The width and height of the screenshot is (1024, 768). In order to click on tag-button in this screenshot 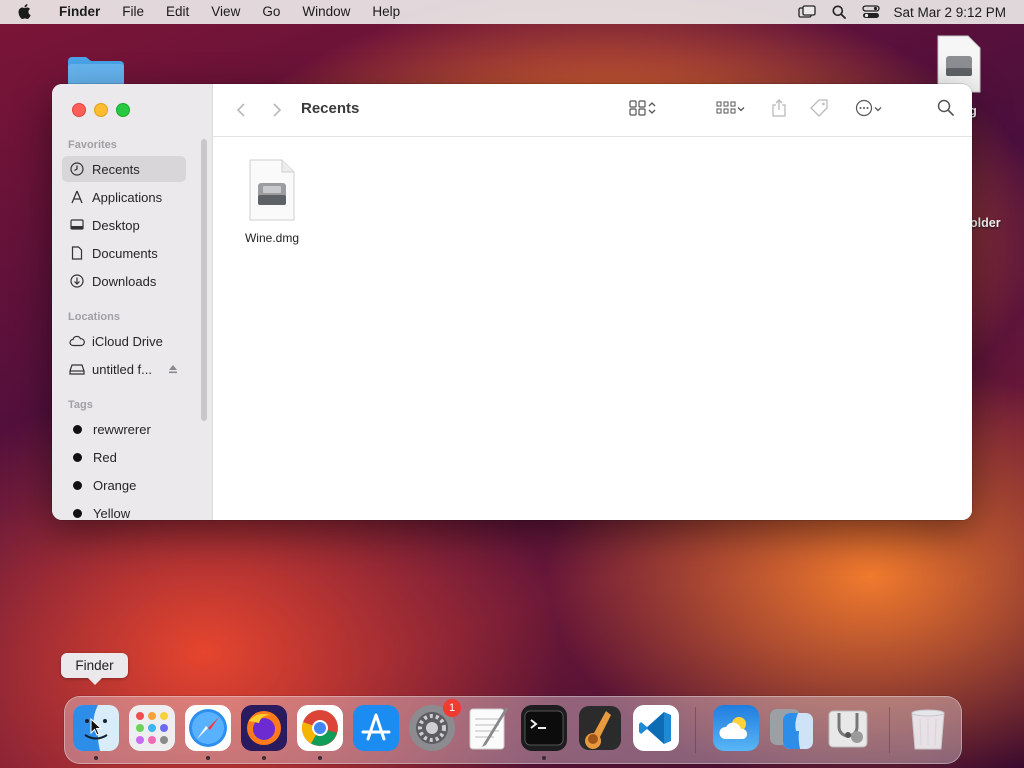, I will do `click(819, 109)`.